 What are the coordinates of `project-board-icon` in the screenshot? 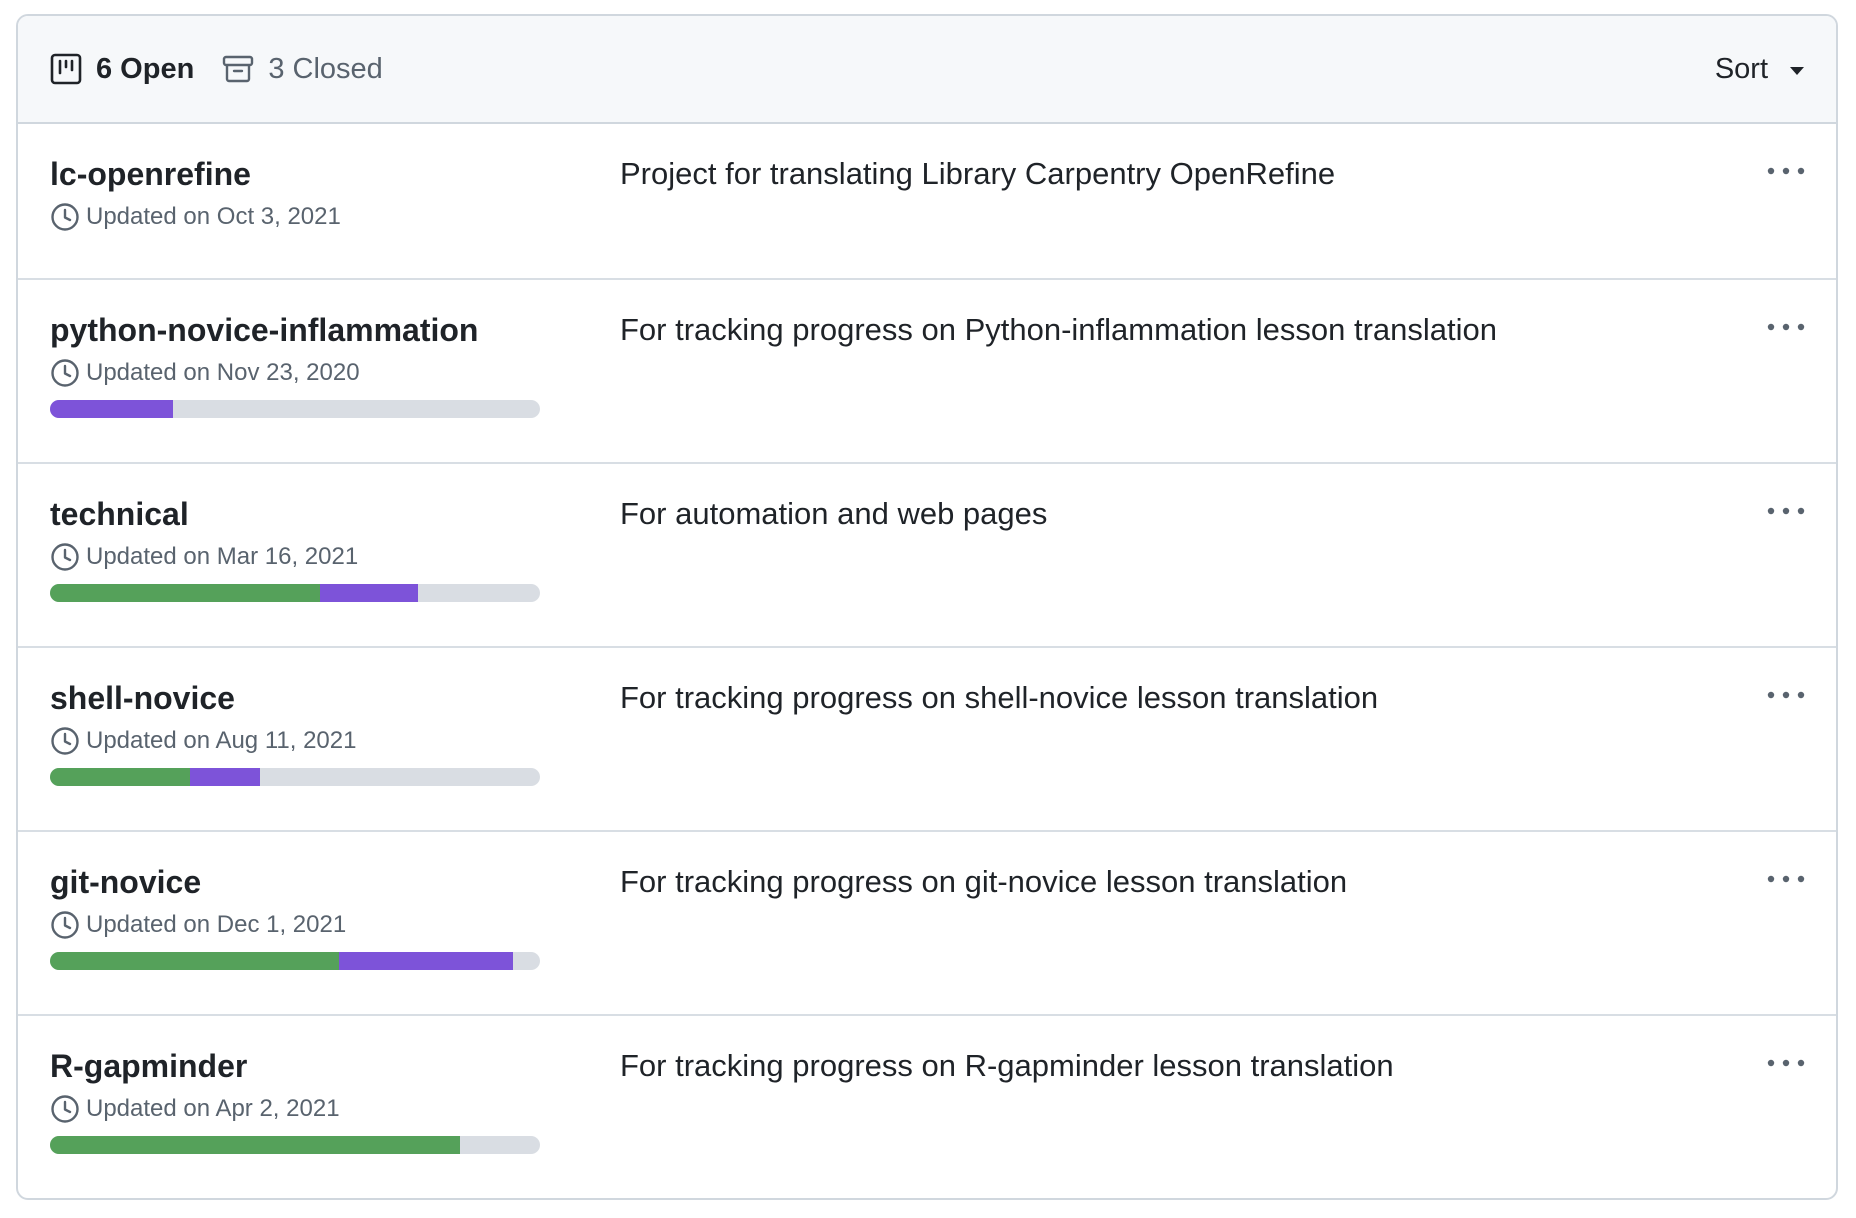 It's located at (66, 69).